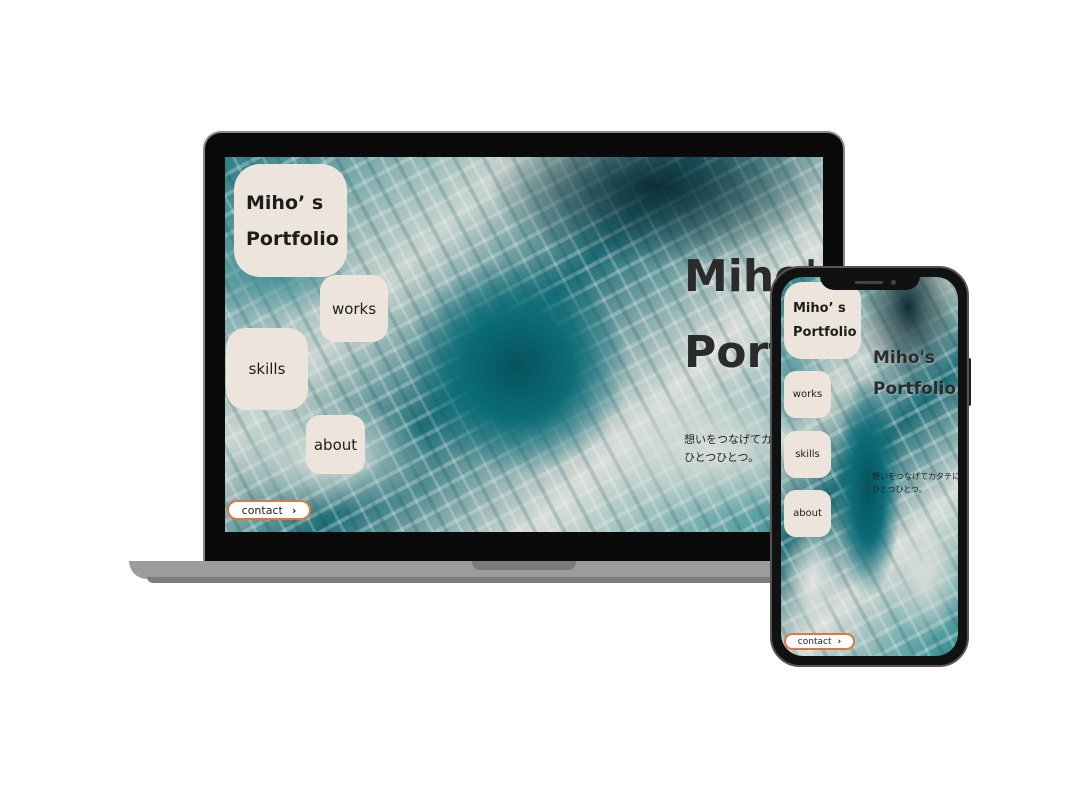 This screenshot has width=1079, height=785. I want to click on phone-site-logo-line-1: Miho’ s, so click(819, 308).